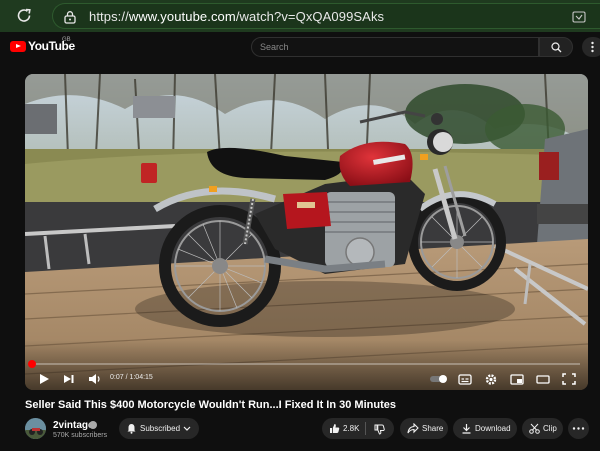 The height and width of the screenshot is (451, 600). I want to click on like-count: 2.8K, so click(351, 428).